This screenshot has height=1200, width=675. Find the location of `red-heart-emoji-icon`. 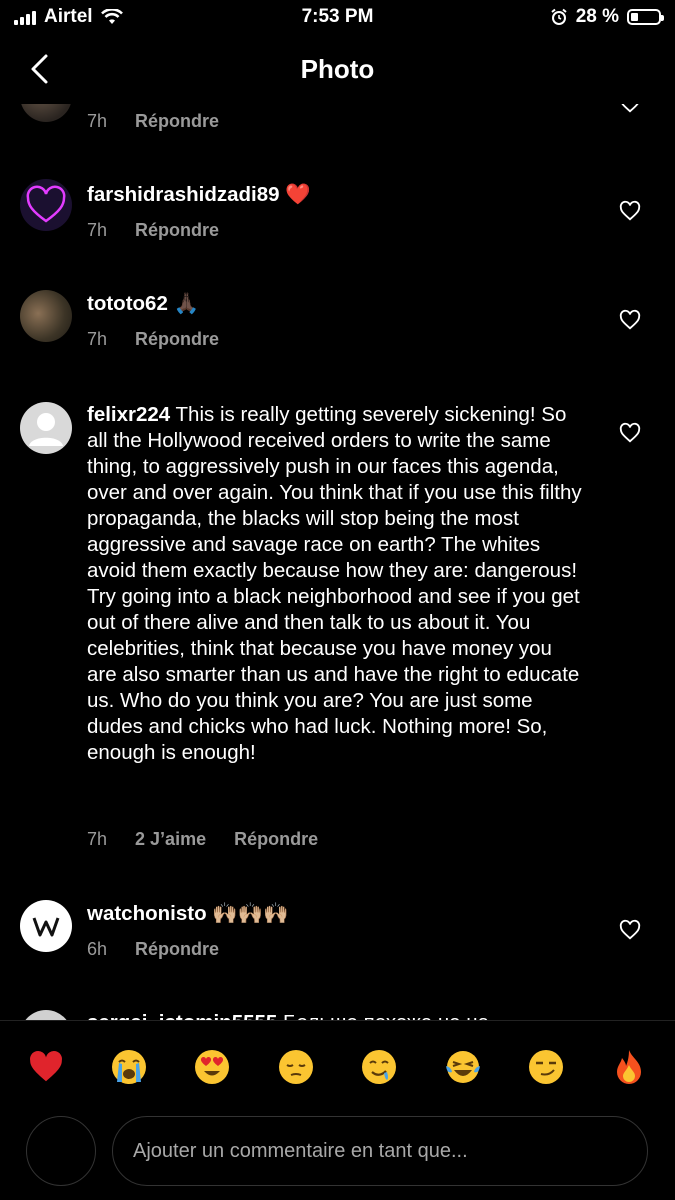

red-heart-emoji-icon is located at coordinates (45, 1065).